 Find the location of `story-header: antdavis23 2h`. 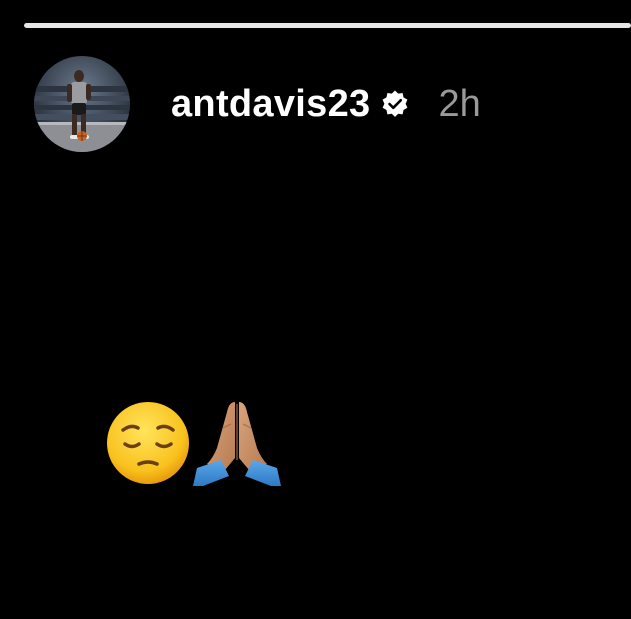

story-header: antdavis23 2h is located at coordinates (257, 104).